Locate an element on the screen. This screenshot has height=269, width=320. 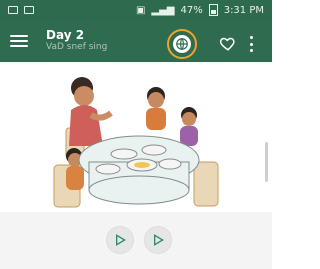
more-vert-icon is located at coordinates (251, 44).